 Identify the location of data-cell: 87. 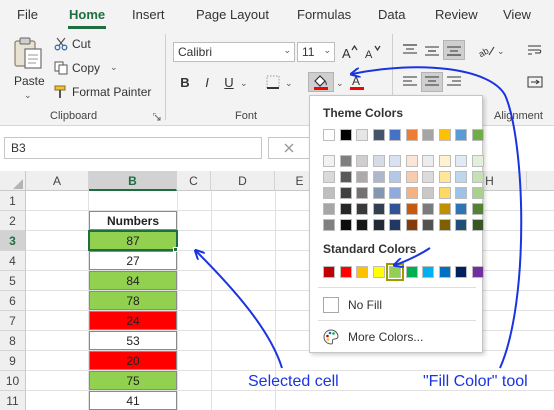
(133, 240).